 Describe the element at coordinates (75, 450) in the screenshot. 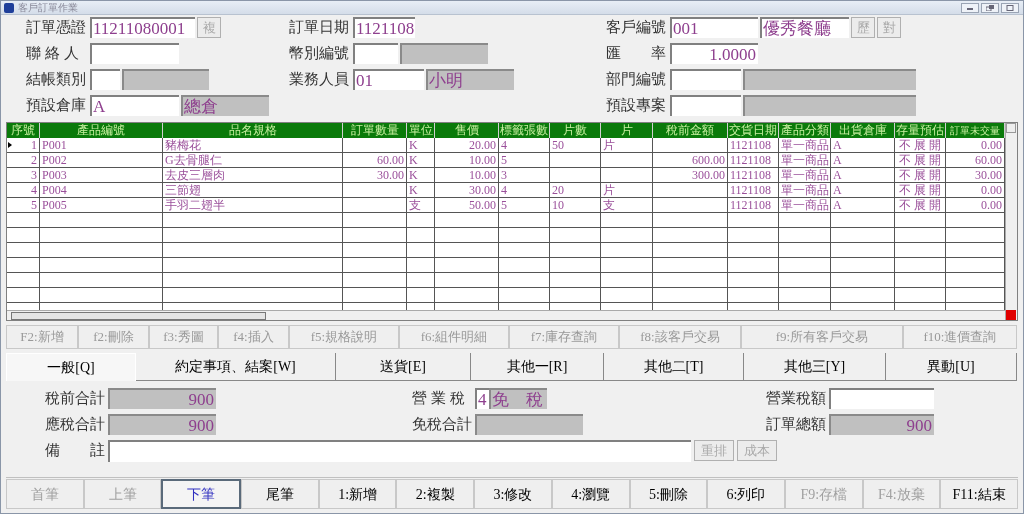

I see `field-label: 備 註` at that location.